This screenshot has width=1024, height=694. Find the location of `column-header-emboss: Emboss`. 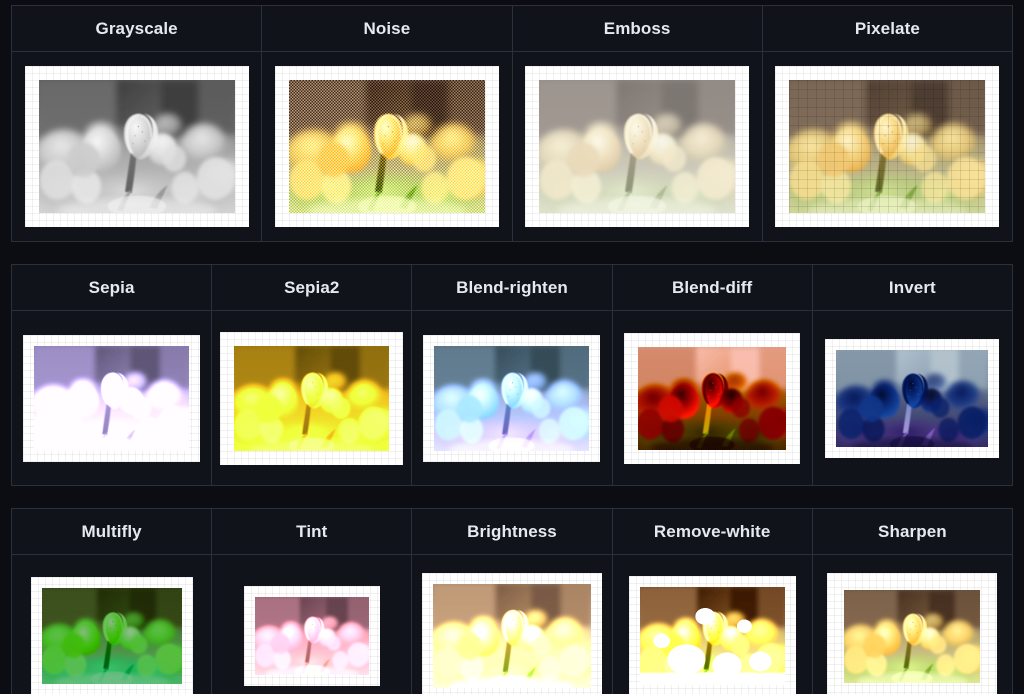

column-header-emboss: Emboss is located at coordinates (637, 28).